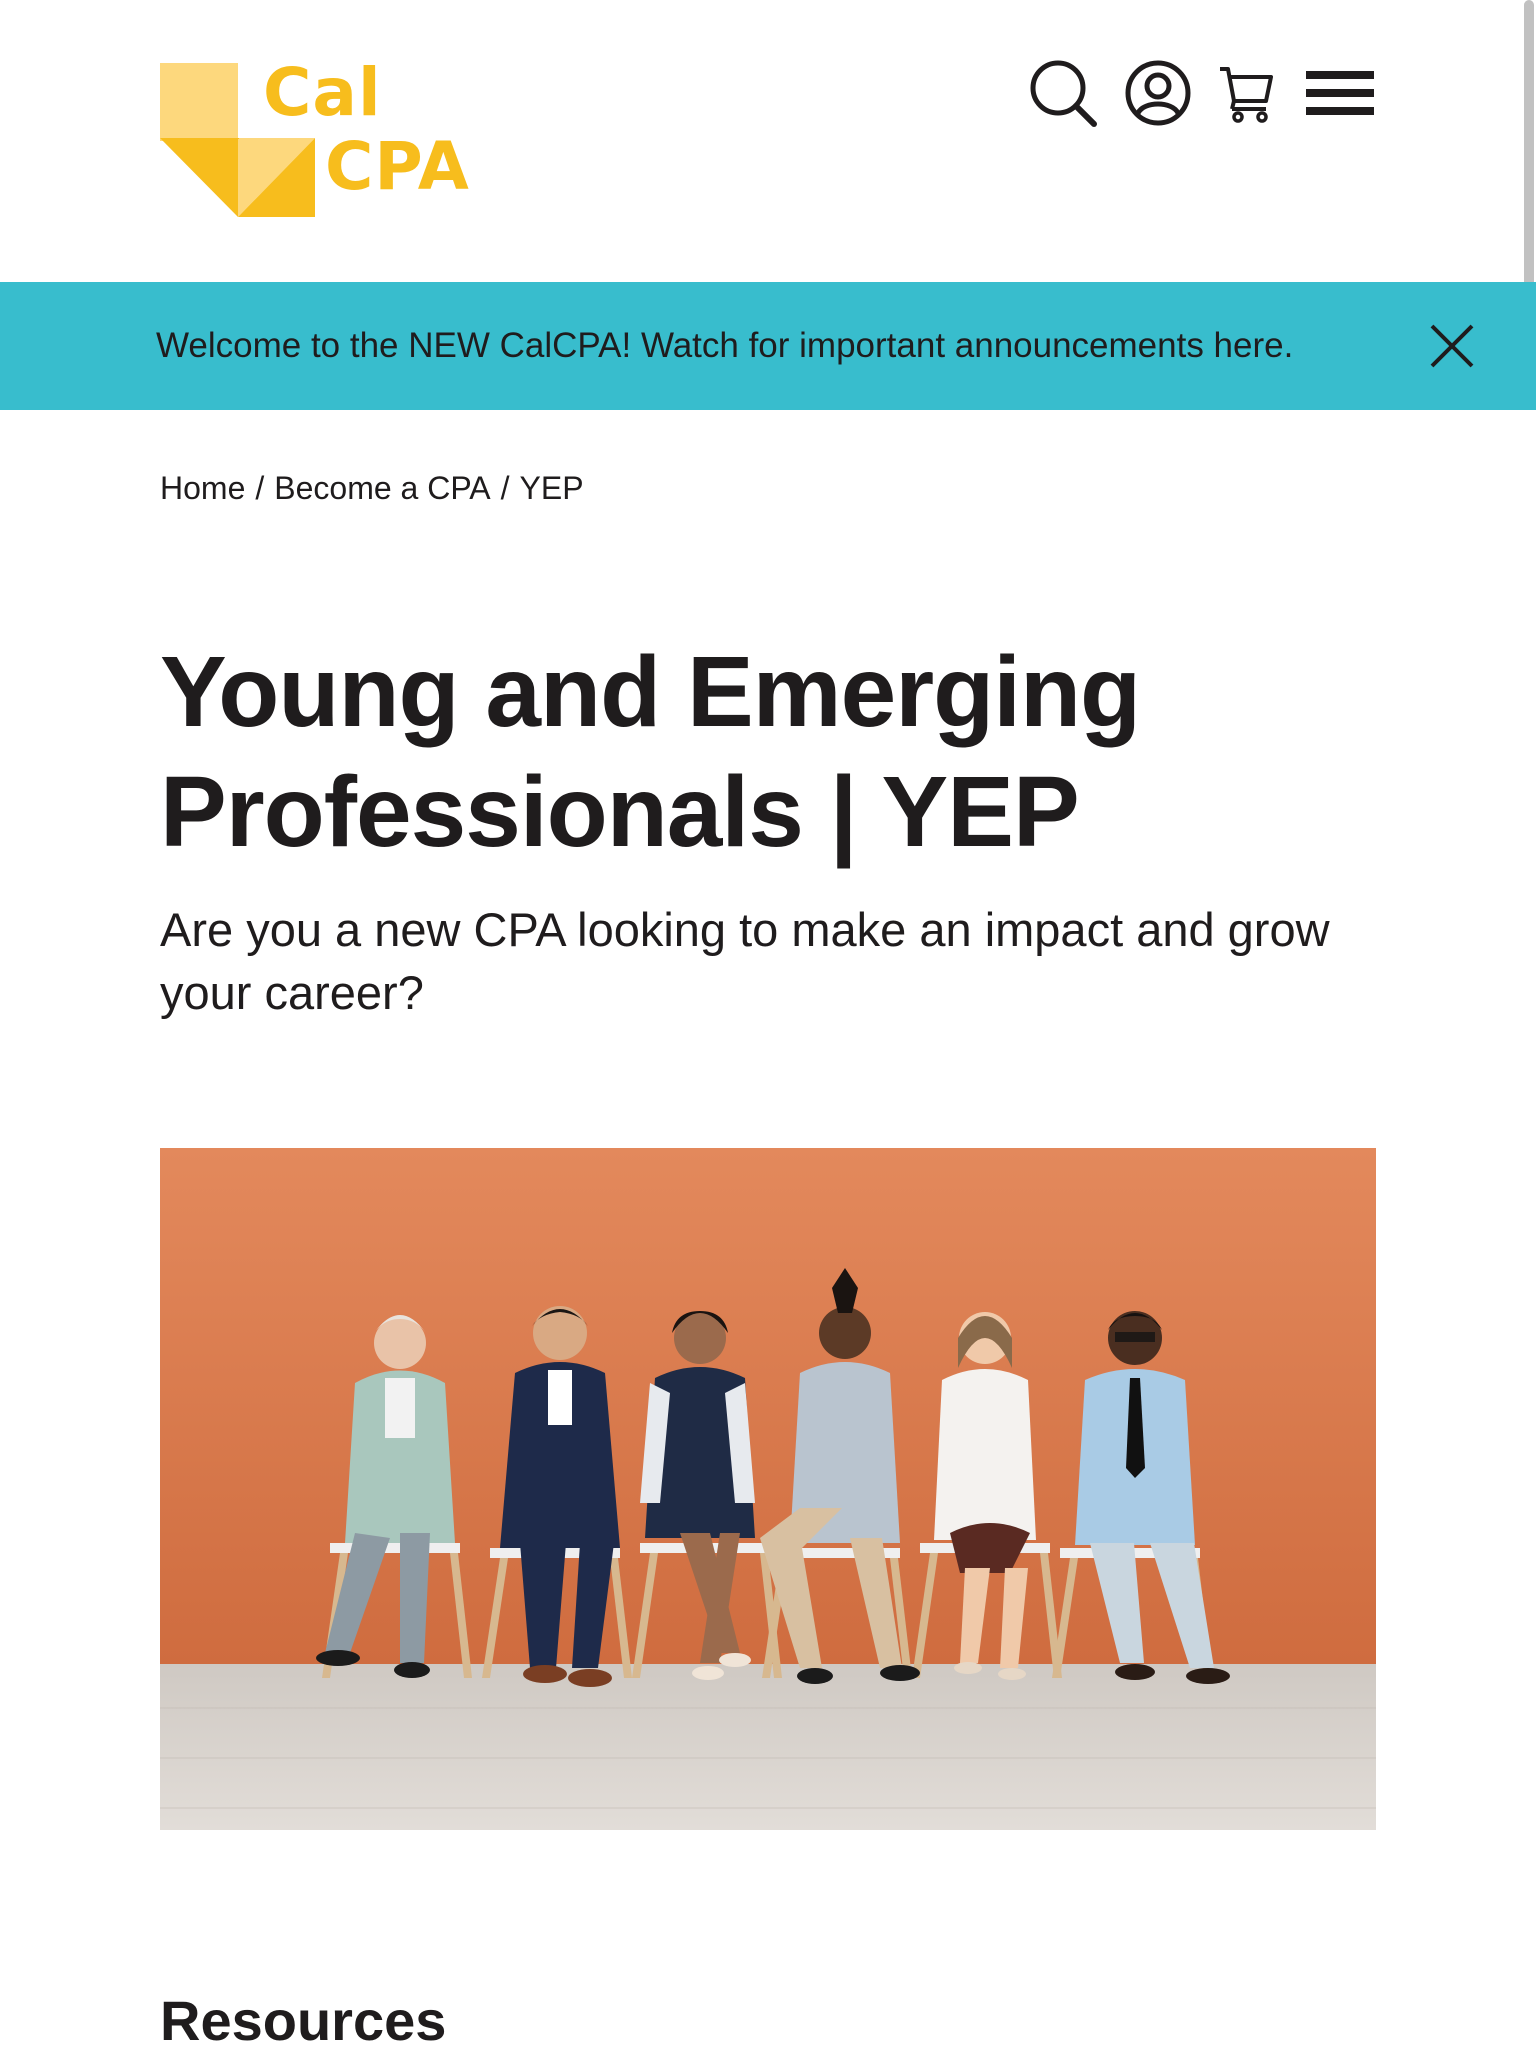 The height and width of the screenshot is (2056, 1536). Describe the element at coordinates (382, 488) in the screenshot. I see `breadcrumb-become-a-cpa: Become a CPA` at that location.